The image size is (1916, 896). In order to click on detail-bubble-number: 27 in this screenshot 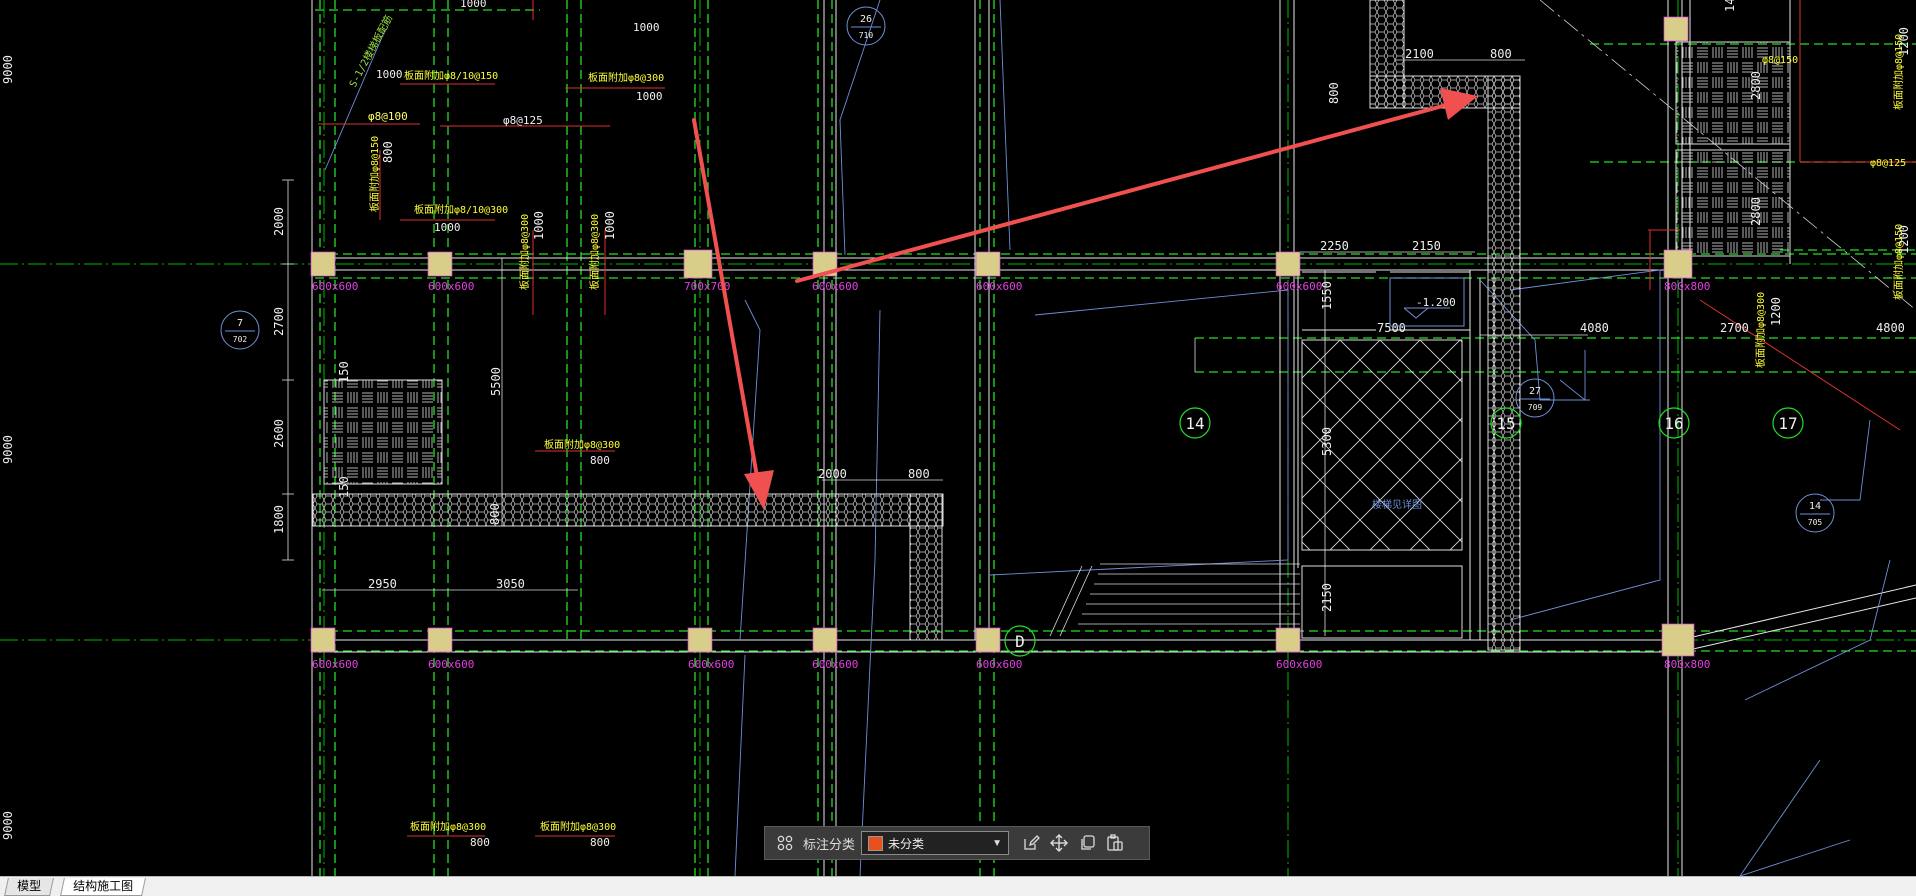, I will do `click(1535, 391)`.